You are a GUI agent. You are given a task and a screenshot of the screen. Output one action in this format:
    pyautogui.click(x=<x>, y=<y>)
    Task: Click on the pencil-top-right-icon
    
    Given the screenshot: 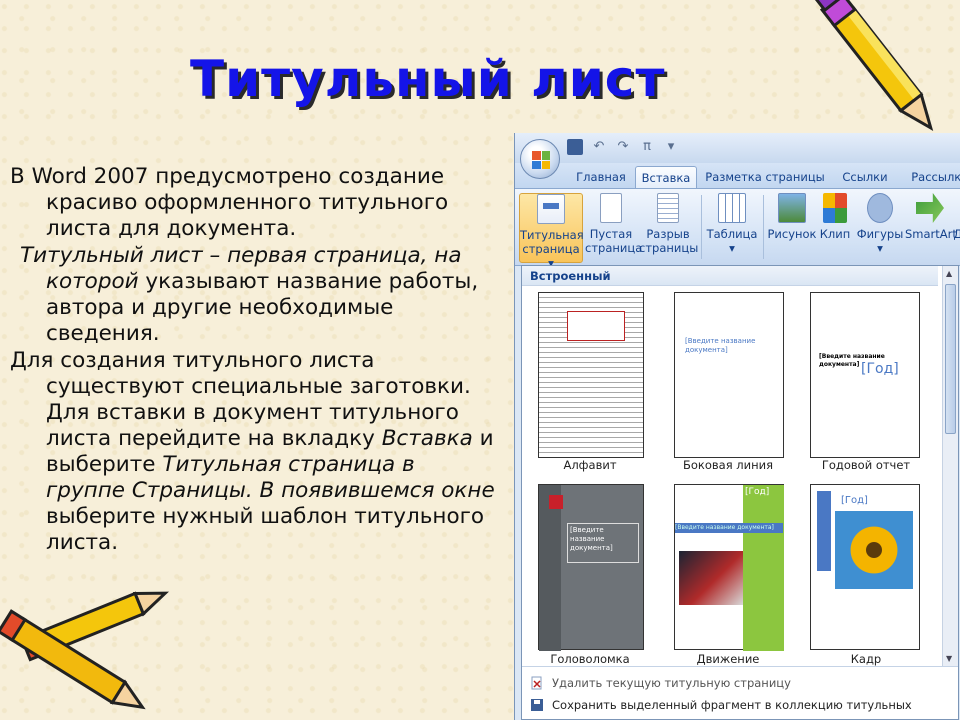 What is the action you would take?
    pyautogui.click(x=873, y=66)
    